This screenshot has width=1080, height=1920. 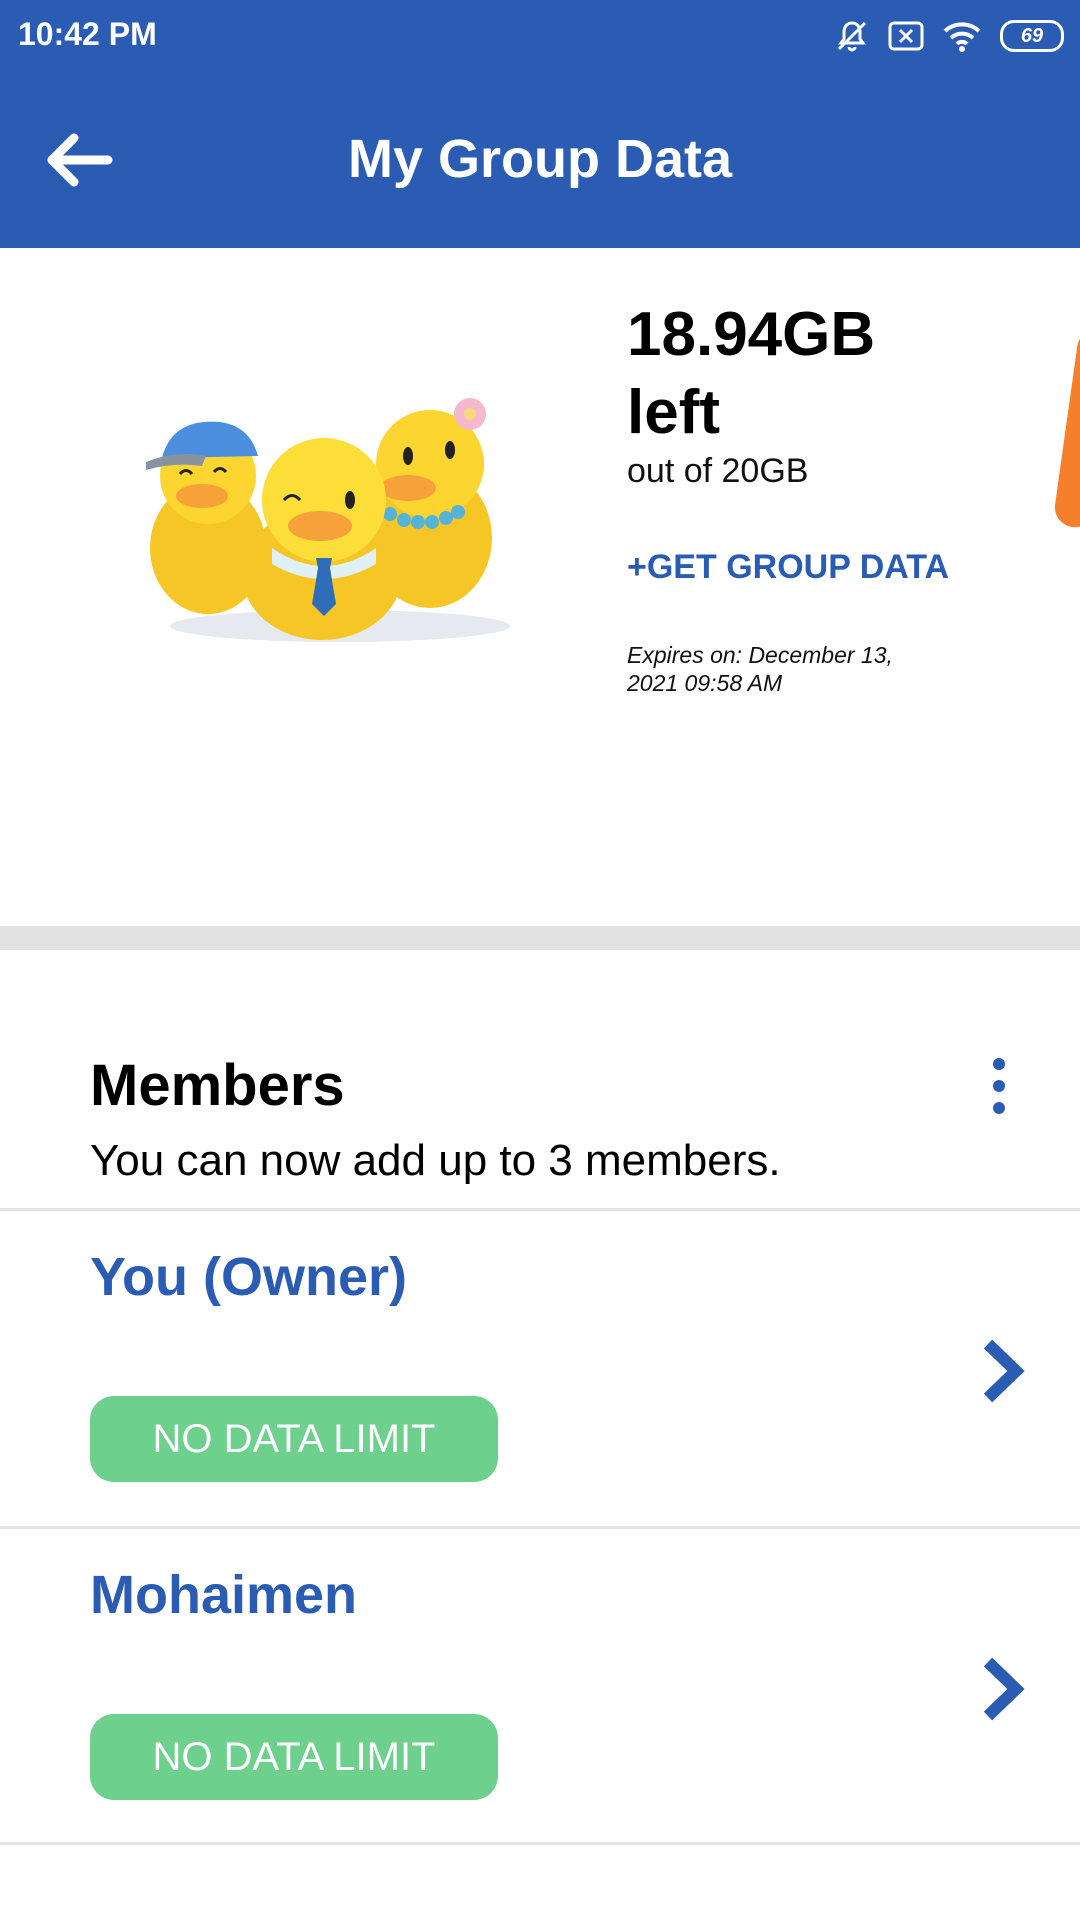 What do you see at coordinates (751, 373) in the screenshot?
I see `data-remaining: 18.94GB left` at bounding box center [751, 373].